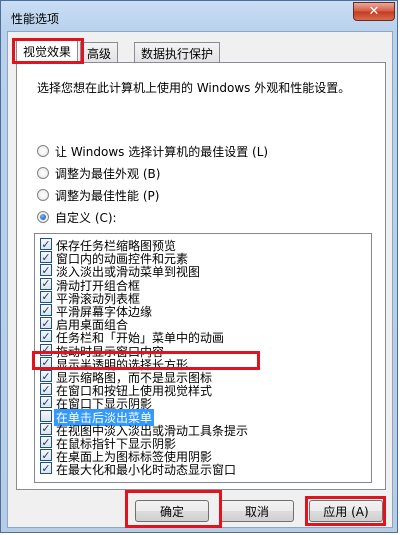 The width and height of the screenshot is (400, 535). I want to click on tab-visual-effects: 视觉效果, so click(47, 51).